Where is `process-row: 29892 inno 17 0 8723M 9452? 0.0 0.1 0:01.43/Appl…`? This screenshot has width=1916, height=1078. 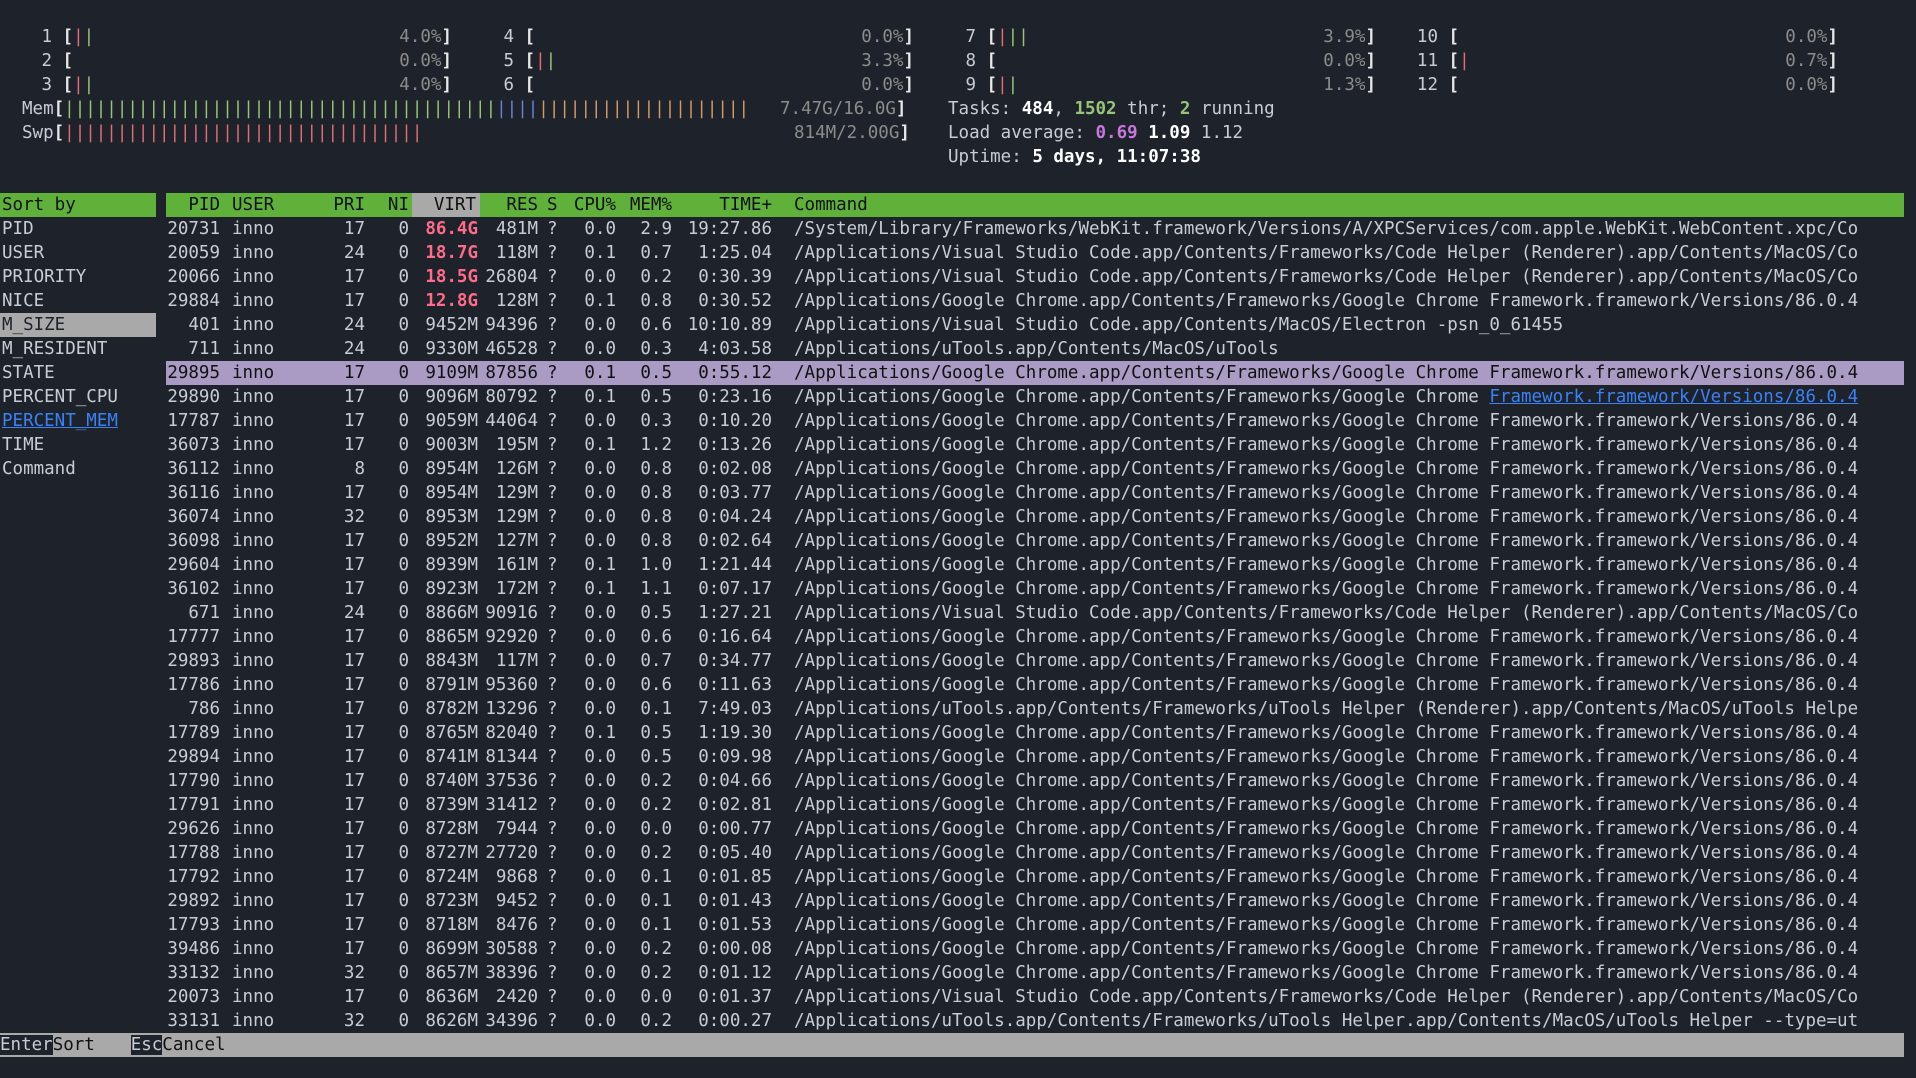 process-row: 29892 inno 17 0 8723M 9452? 0.0 0.1 0:01.43/Appl… is located at coordinates (1035, 901).